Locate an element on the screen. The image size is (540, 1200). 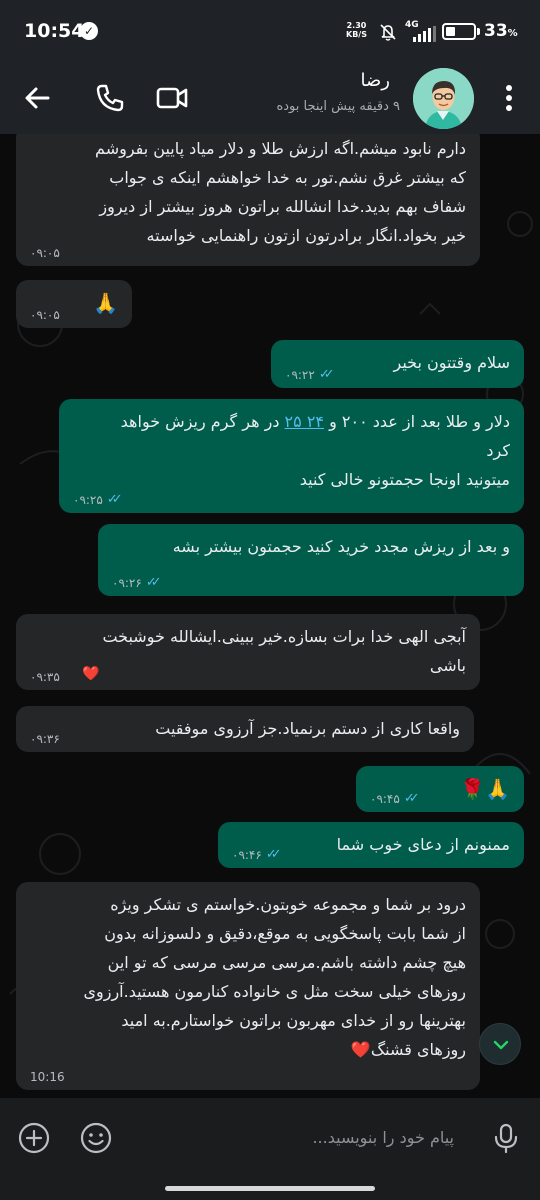
message-time: ۰۹:۲۵ is located at coordinates (88, 500).